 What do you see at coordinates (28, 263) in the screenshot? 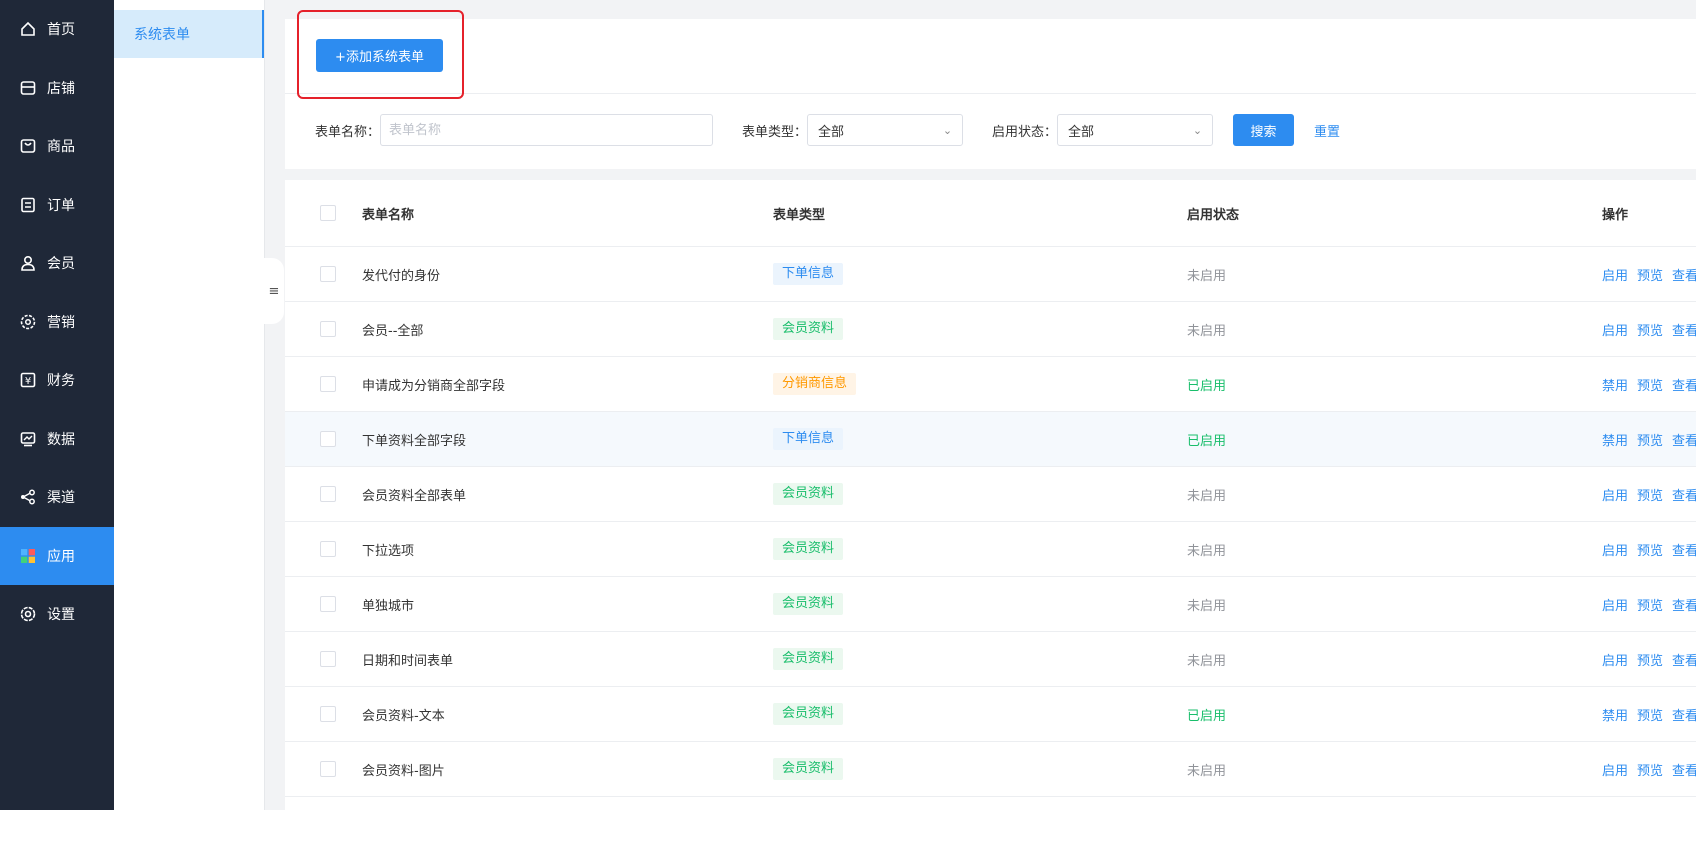
I see `user-icon` at bounding box center [28, 263].